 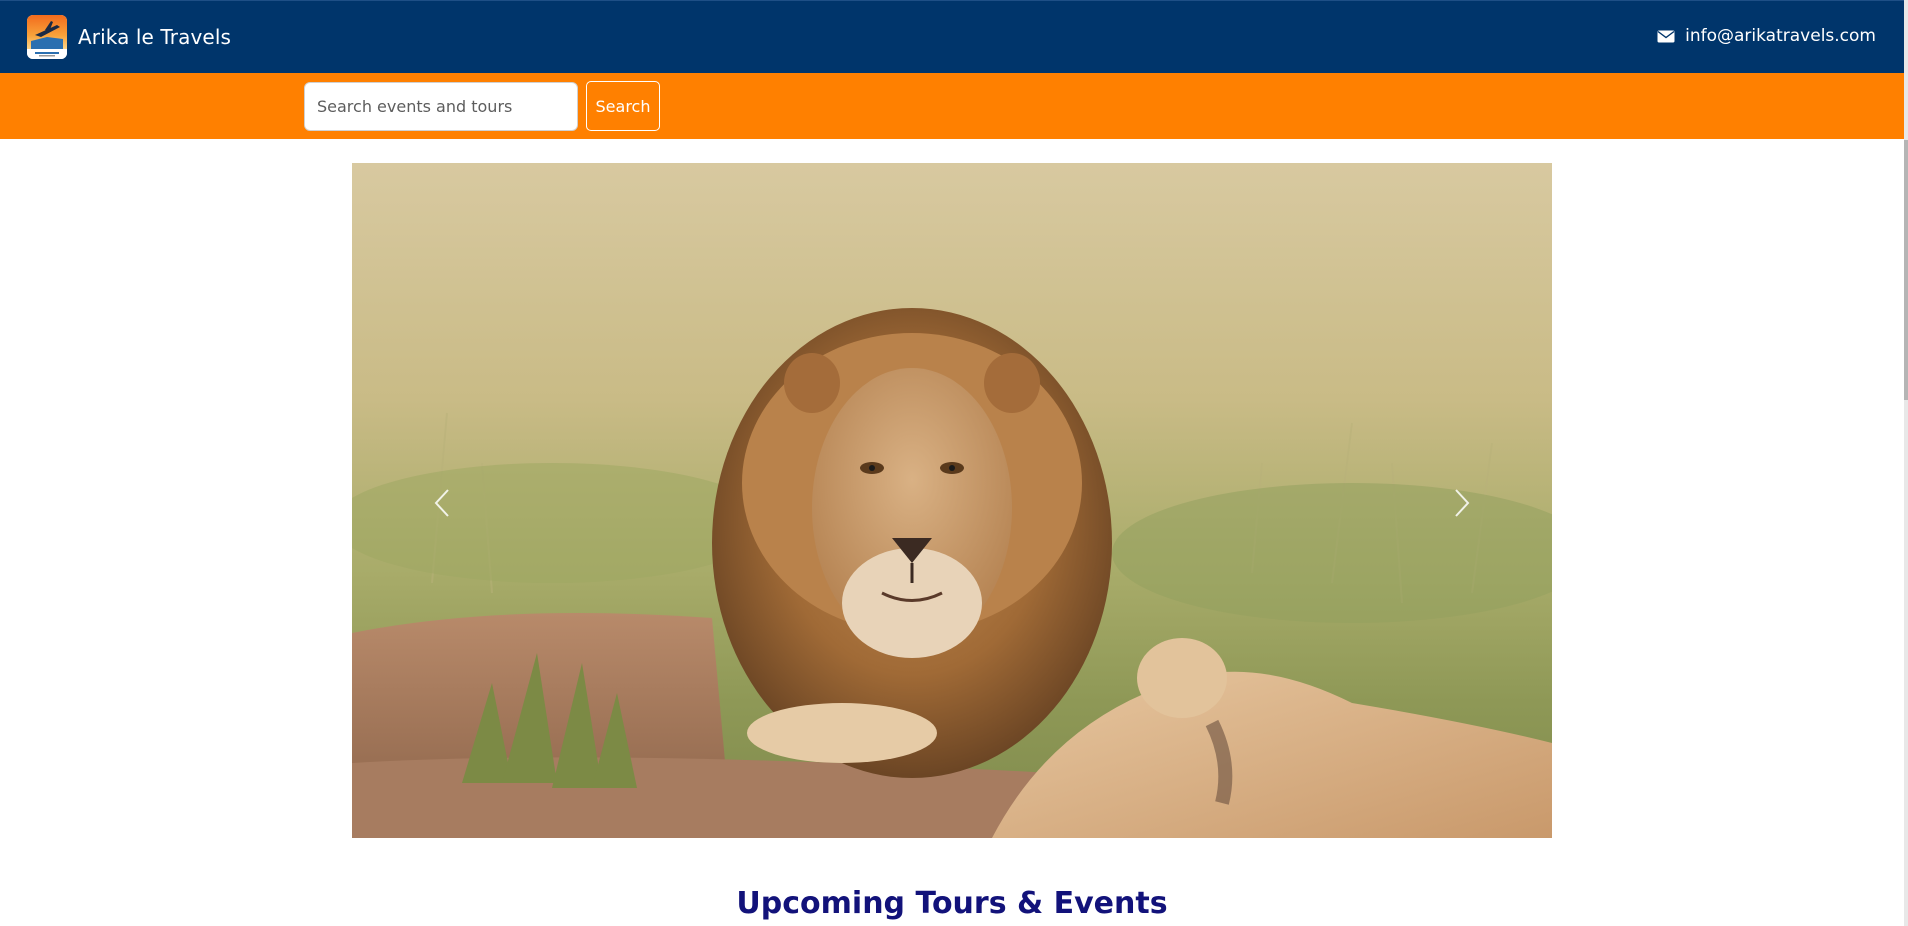 I want to click on chevron-left-icon, so click(x=441, y=503).